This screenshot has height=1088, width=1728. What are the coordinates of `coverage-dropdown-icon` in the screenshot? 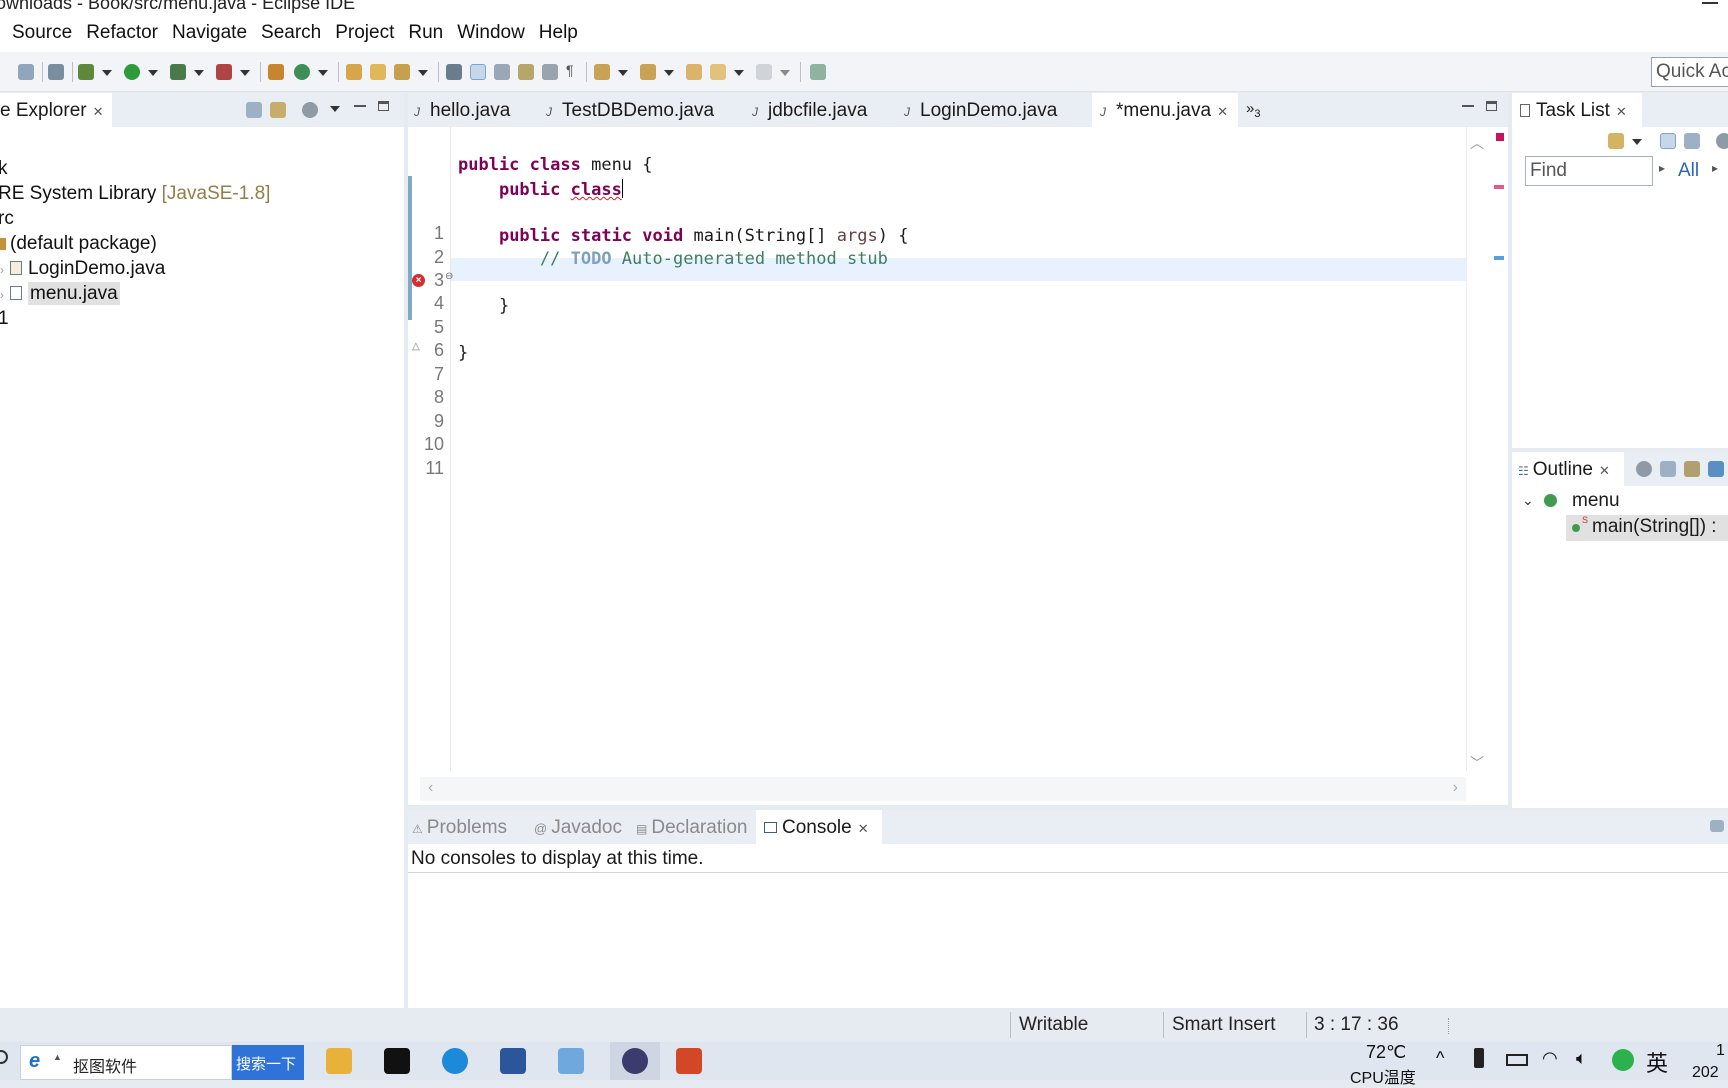 It's located at (199, 73).